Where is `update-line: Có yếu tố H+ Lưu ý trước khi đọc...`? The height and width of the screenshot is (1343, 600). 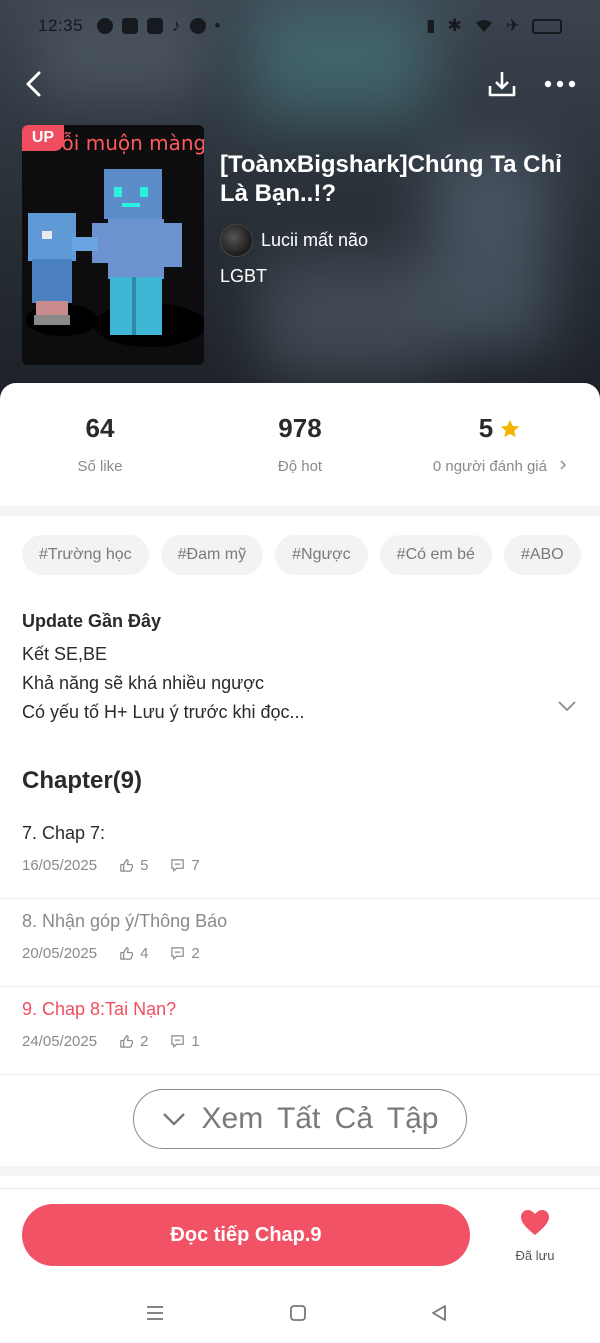 update-line: Có yếu tố H+ Lưu ý trước khi đọc... is located at coordinates (163, 712).